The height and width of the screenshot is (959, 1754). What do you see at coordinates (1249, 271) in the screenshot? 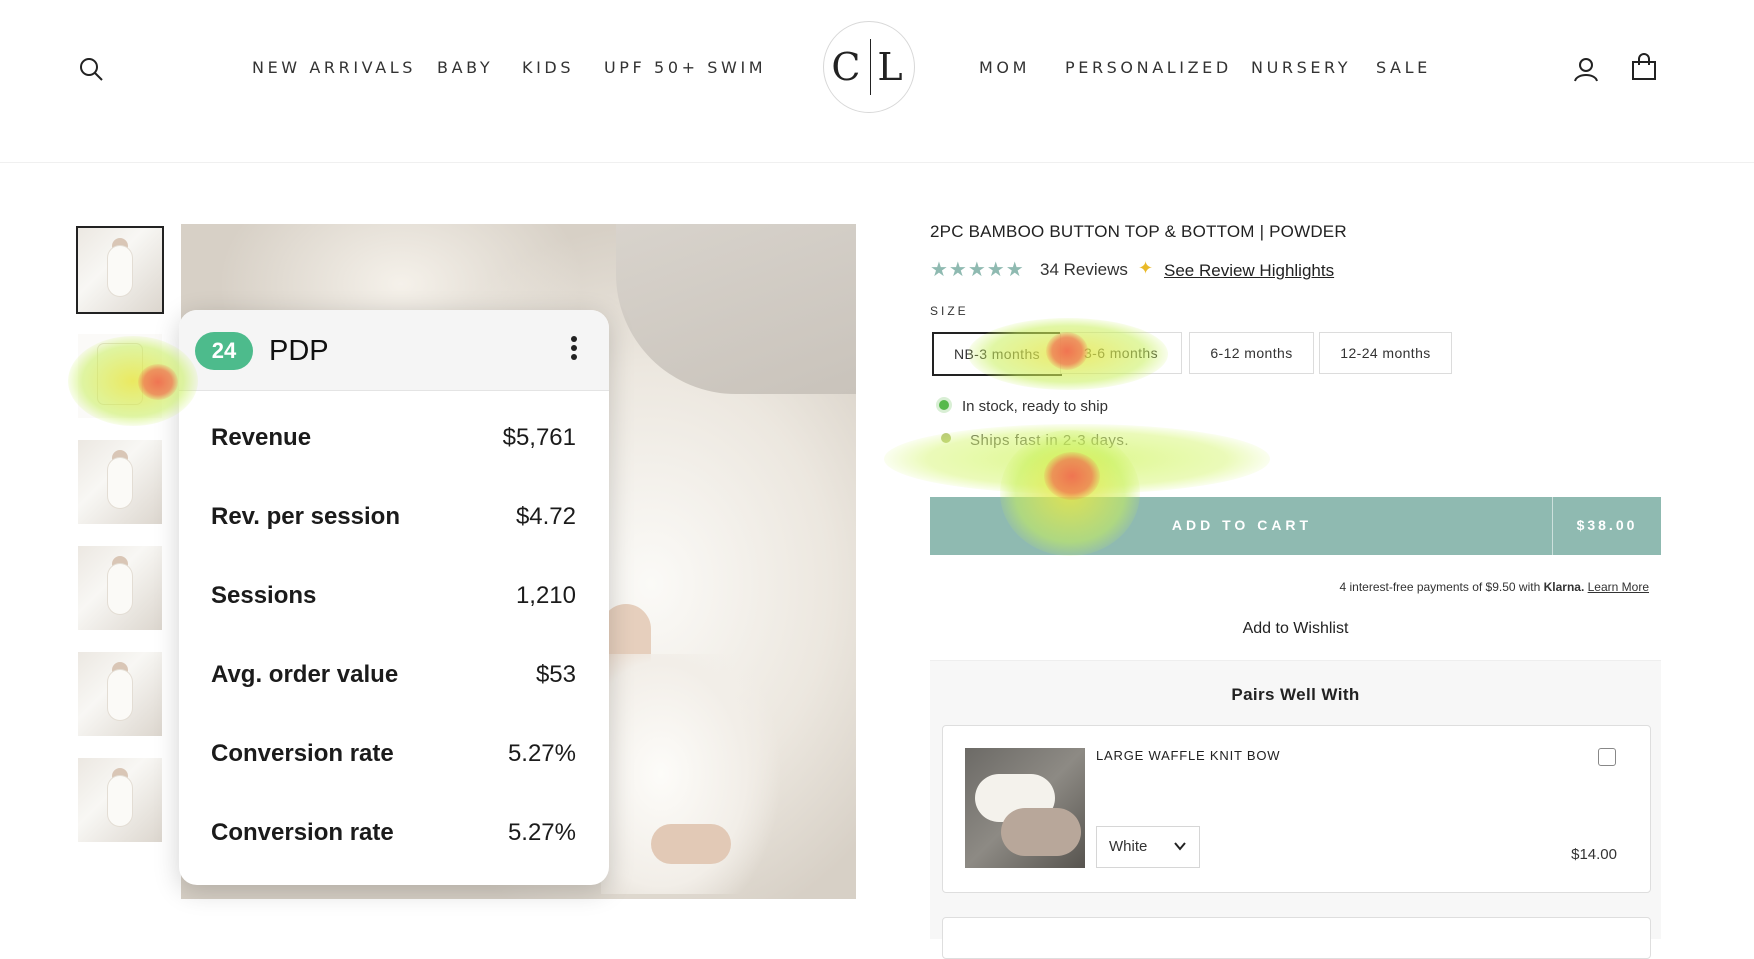
I see `review-highlights-link: See Review Highlights` at bounding box center [1249, 271].